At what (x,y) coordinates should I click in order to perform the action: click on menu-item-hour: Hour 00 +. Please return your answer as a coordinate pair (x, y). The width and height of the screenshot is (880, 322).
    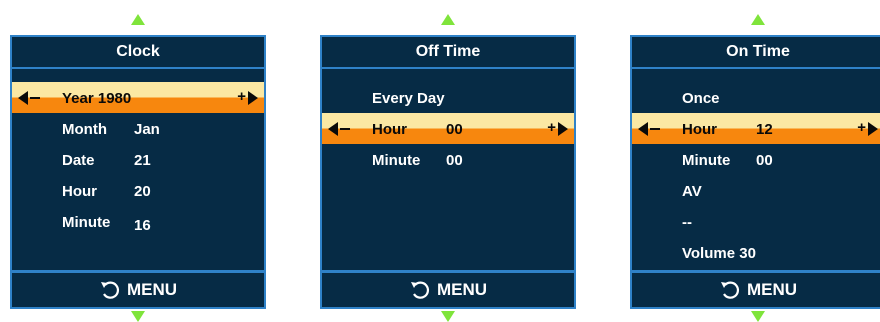
    Looking at the image, I should click on (448, 128).